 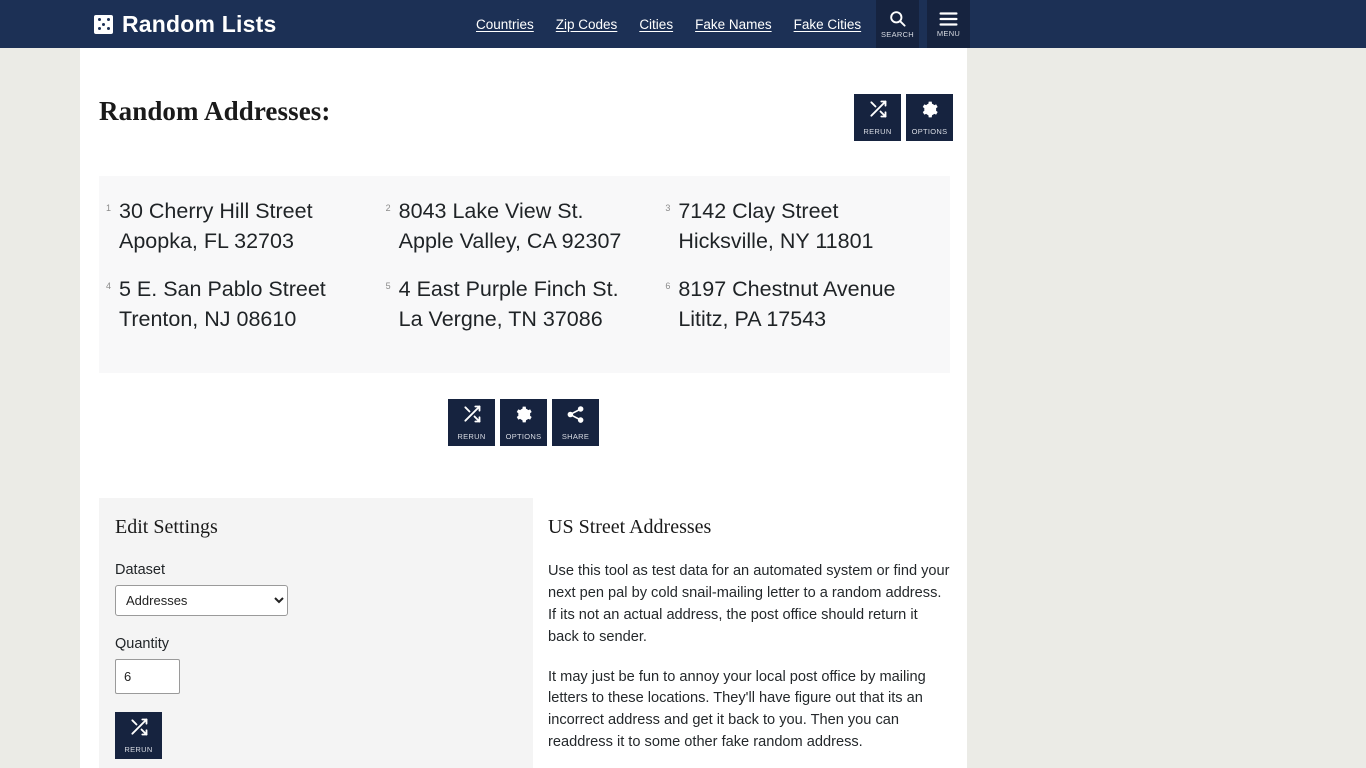 What do you see at coordinates (316, 633) in the screenshot?
I see `edit-settings-panel: Edit Settings Dataset Addresses Quantity` at bounding box center [316, 633].